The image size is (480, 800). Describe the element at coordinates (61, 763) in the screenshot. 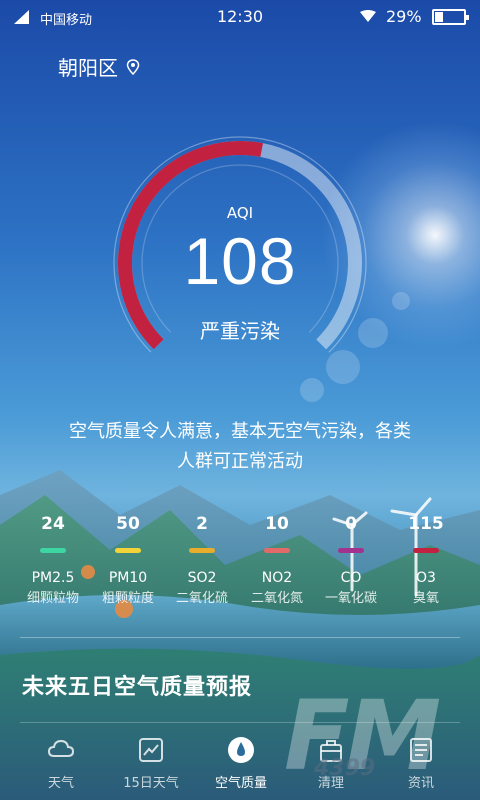

I see `nav-tab-weather: 天气` at that location.